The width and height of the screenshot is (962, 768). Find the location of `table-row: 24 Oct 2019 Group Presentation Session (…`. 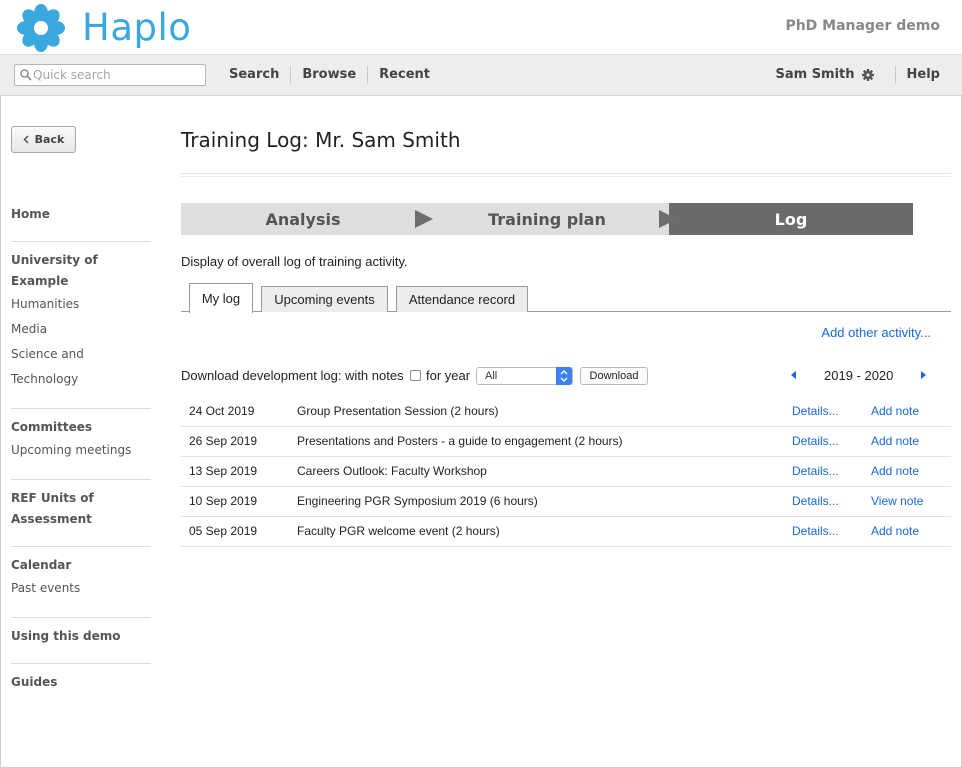

table-row: 24 Oct 2019 Group Presentation Session (… is located at coordinates (566, 411).